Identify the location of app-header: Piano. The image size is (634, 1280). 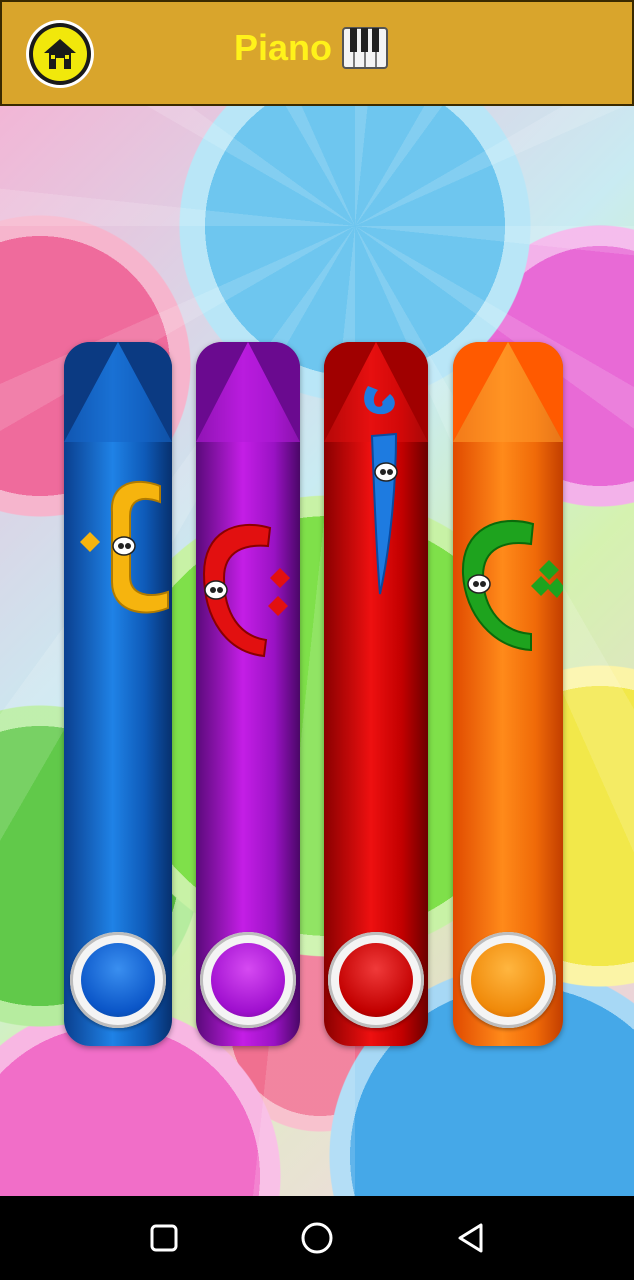
(317, 53).